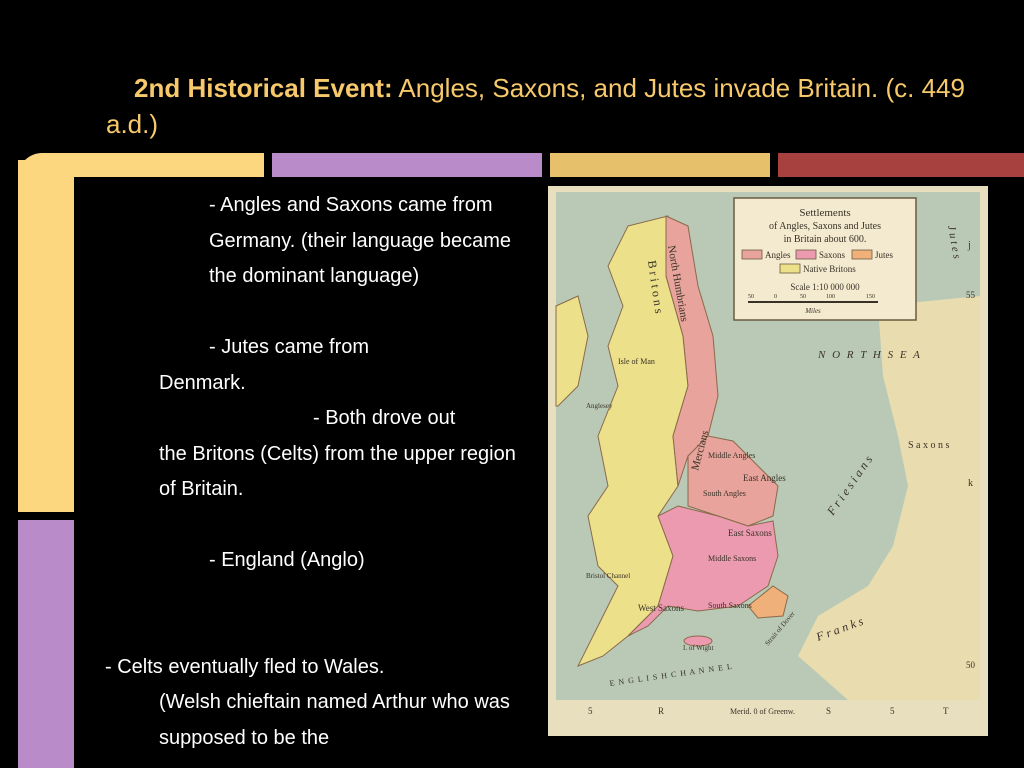 This screenshot has width=1024, height=768. I want to click on label-lat-55: 55, so click(971, 295).